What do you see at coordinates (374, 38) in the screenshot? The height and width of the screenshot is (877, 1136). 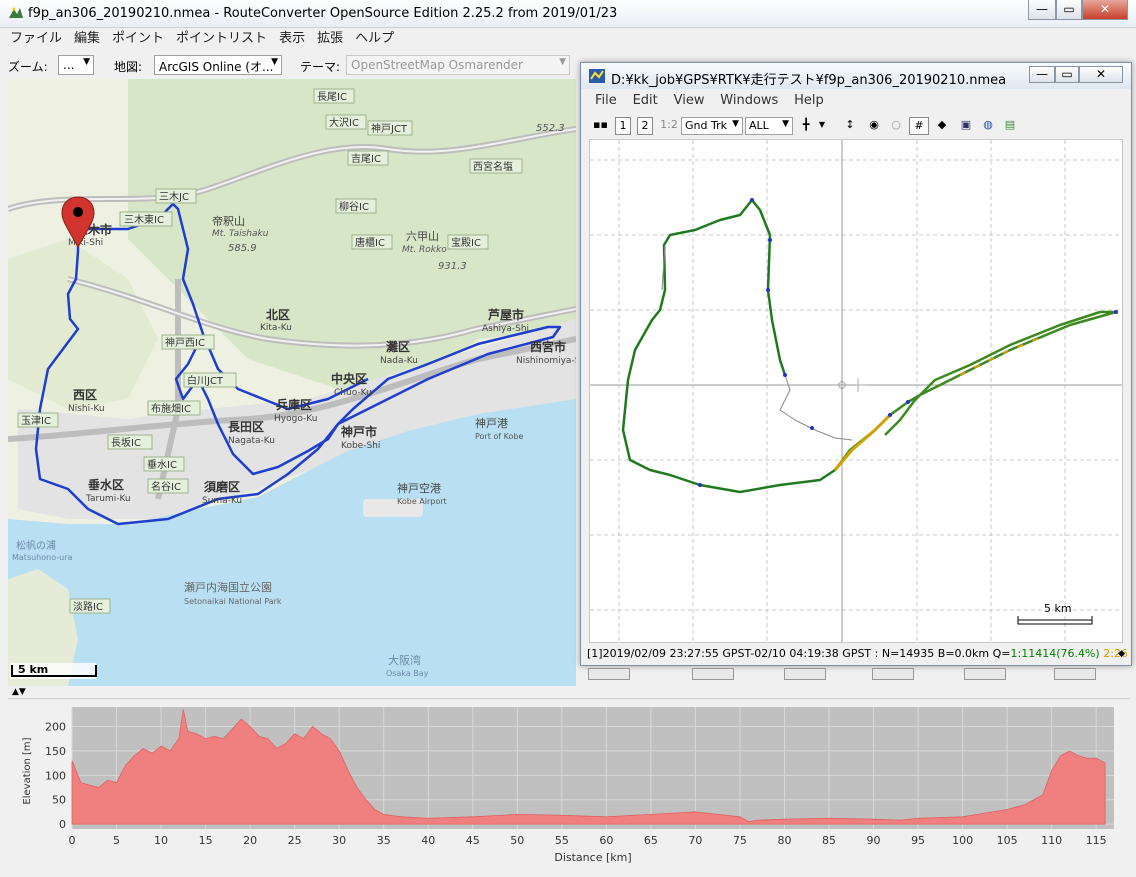 I see `menu-help: ヘルプ` at bounding box center [374, 38].